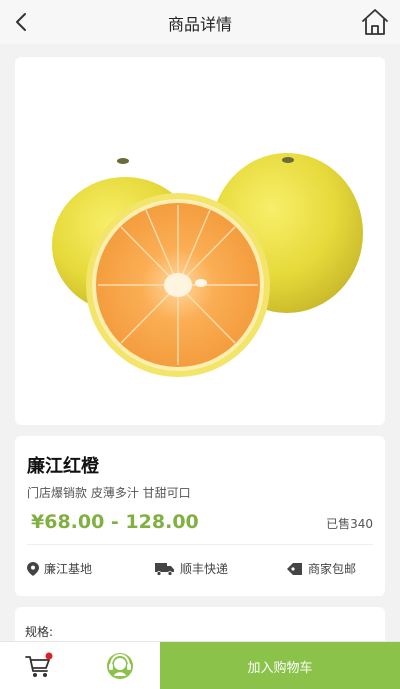 Image resolution: width=400 pixels, height=689 pixels. Describe the element at coordinates (332, 569) in the screenshot. I see `feature-label: 商家包邮` at that location.